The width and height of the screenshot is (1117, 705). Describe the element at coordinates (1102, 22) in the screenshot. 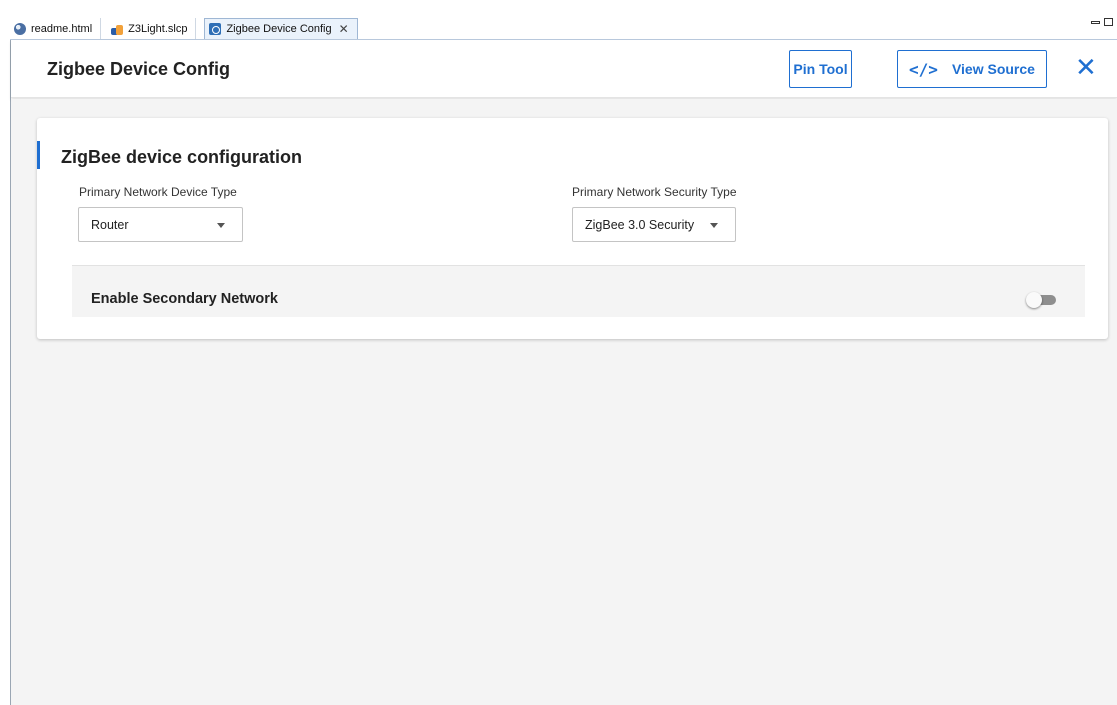

I see `window-controls` at that location.